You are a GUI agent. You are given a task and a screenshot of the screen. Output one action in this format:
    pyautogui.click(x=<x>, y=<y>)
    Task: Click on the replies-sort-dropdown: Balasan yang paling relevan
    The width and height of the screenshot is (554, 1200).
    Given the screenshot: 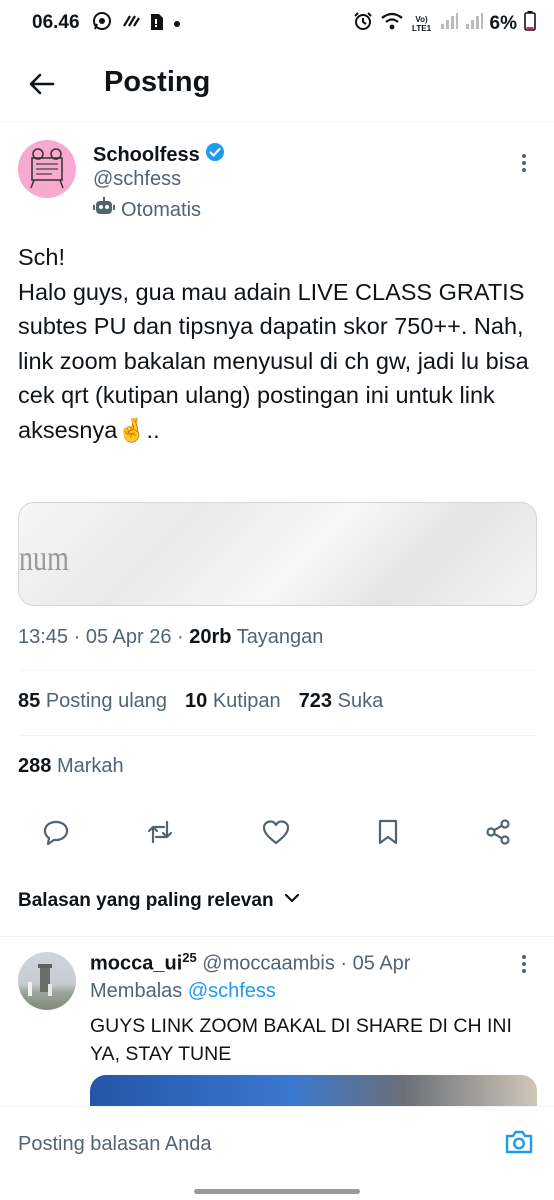 What is the action you would take?
    pyautogui.click(x=159, y=901)
    